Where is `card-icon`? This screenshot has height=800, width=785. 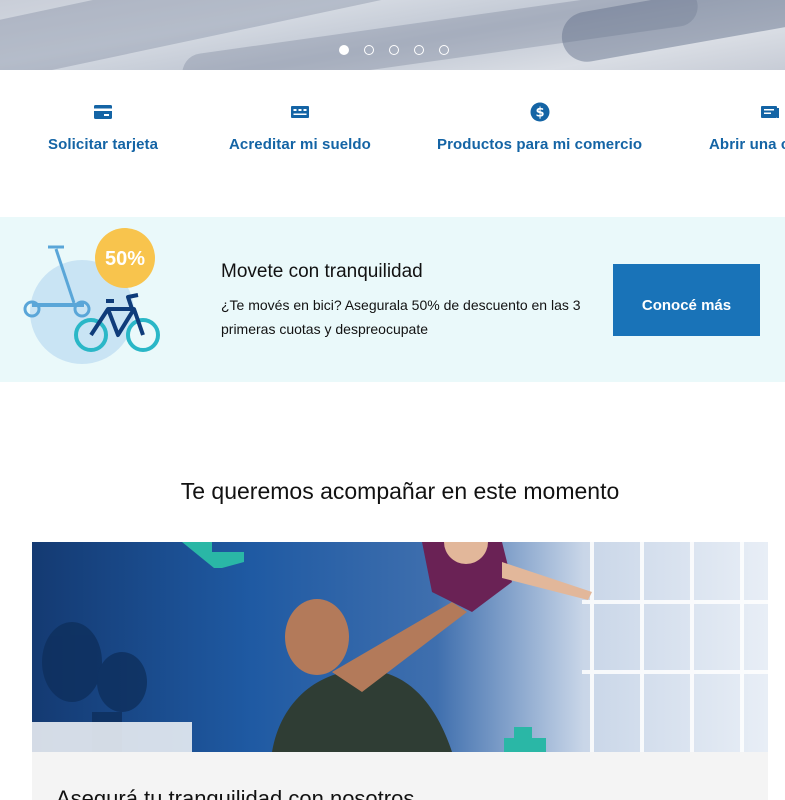
card-icon is located at coordinates (103, 112).